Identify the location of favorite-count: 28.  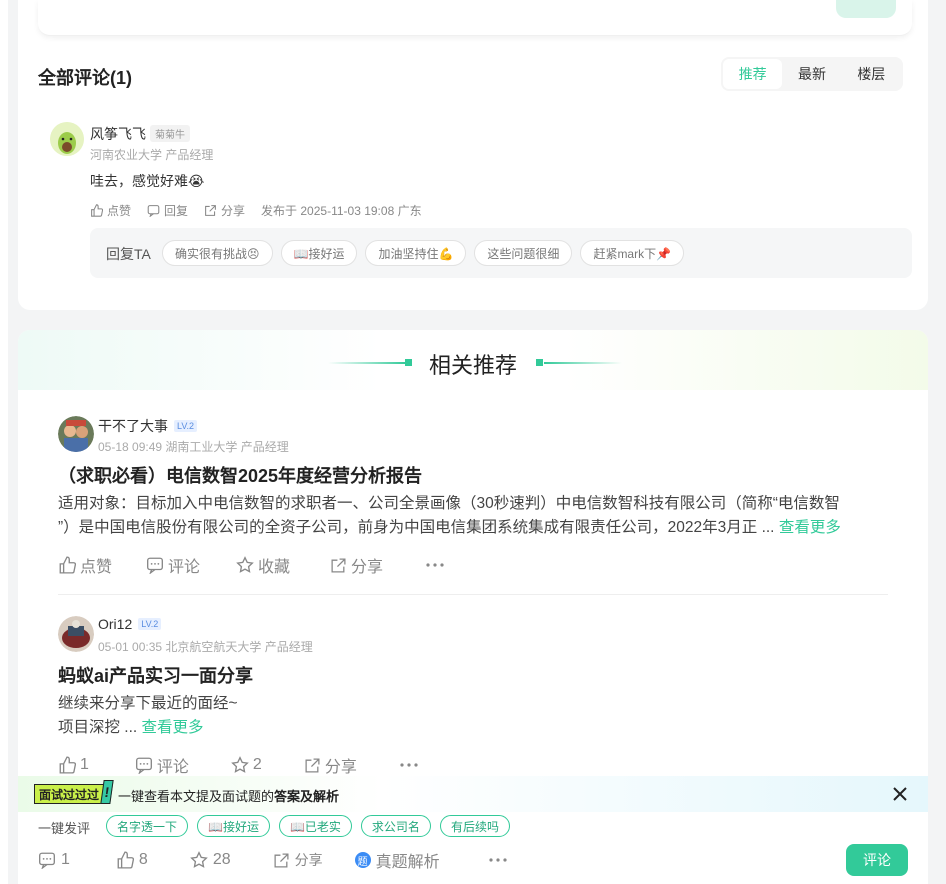
(221, 859).